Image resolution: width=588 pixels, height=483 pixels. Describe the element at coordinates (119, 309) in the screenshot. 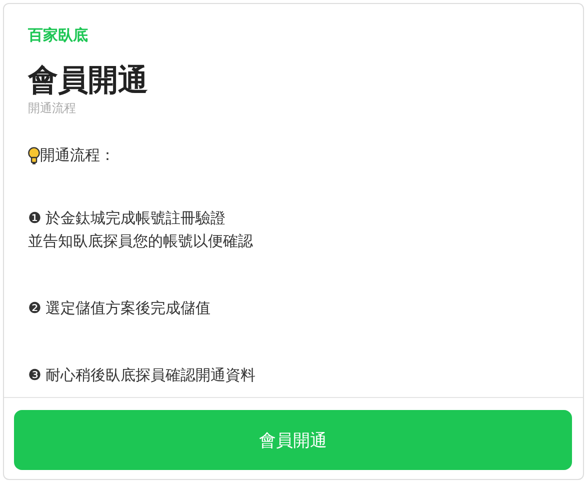

I see `step-text: ❷ 選定儲值方案後完成儲值` at that location.